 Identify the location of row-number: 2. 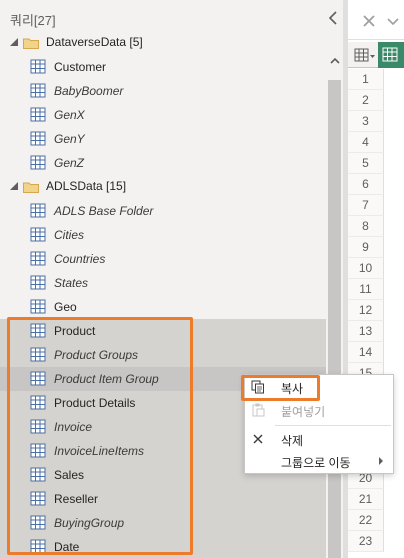
(366, 100).